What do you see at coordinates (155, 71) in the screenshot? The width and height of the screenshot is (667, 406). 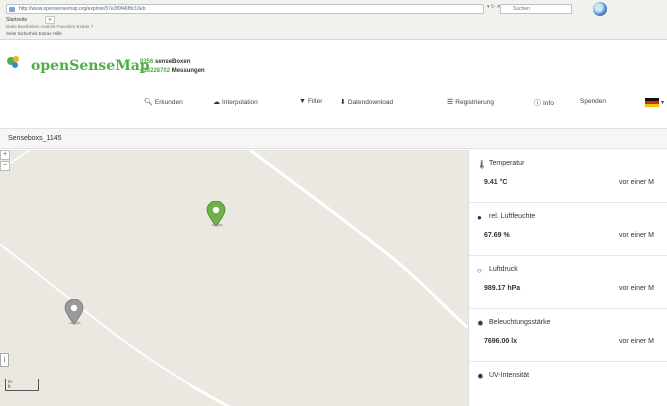 I see `measurements-count: 438228702` at bounding box center [155, 71].